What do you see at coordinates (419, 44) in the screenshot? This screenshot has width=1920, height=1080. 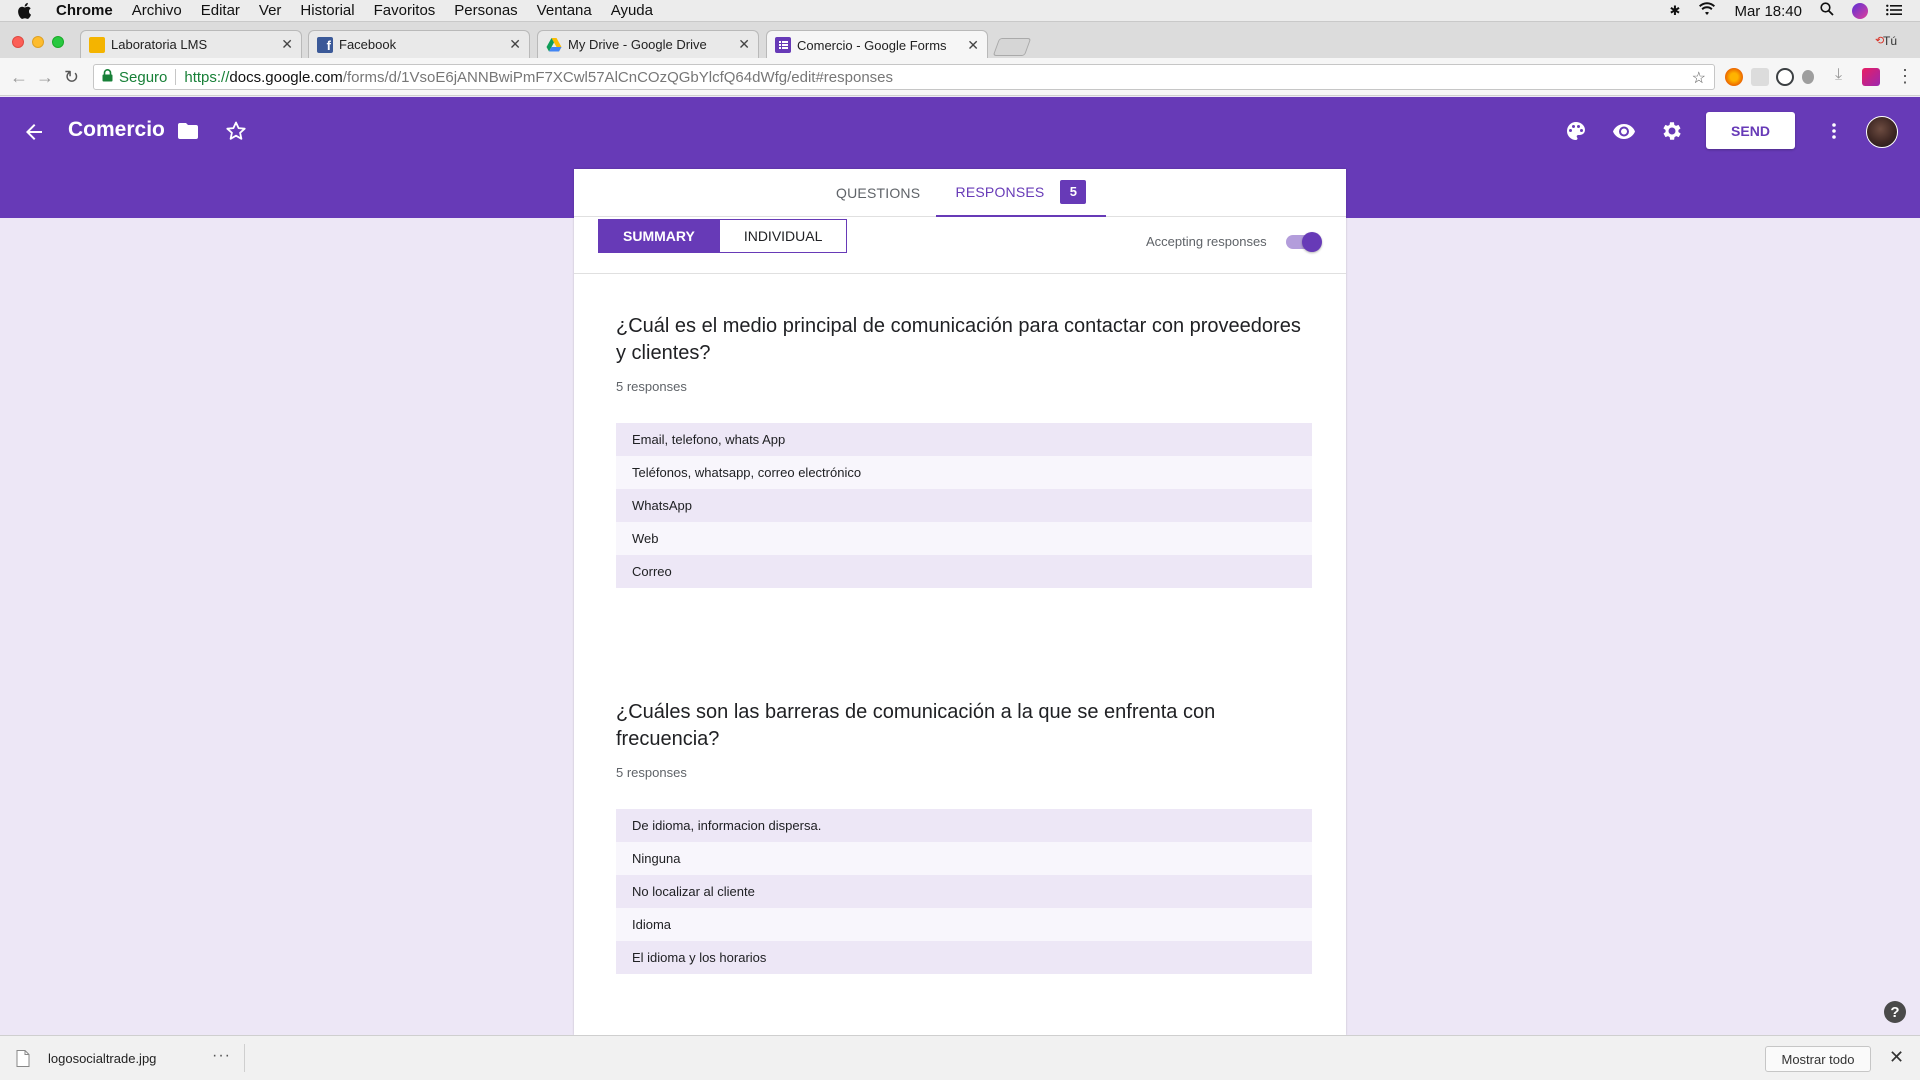 I see `browser-tab-facebook: f Facebook ✕` at bounding box center [419, 44].